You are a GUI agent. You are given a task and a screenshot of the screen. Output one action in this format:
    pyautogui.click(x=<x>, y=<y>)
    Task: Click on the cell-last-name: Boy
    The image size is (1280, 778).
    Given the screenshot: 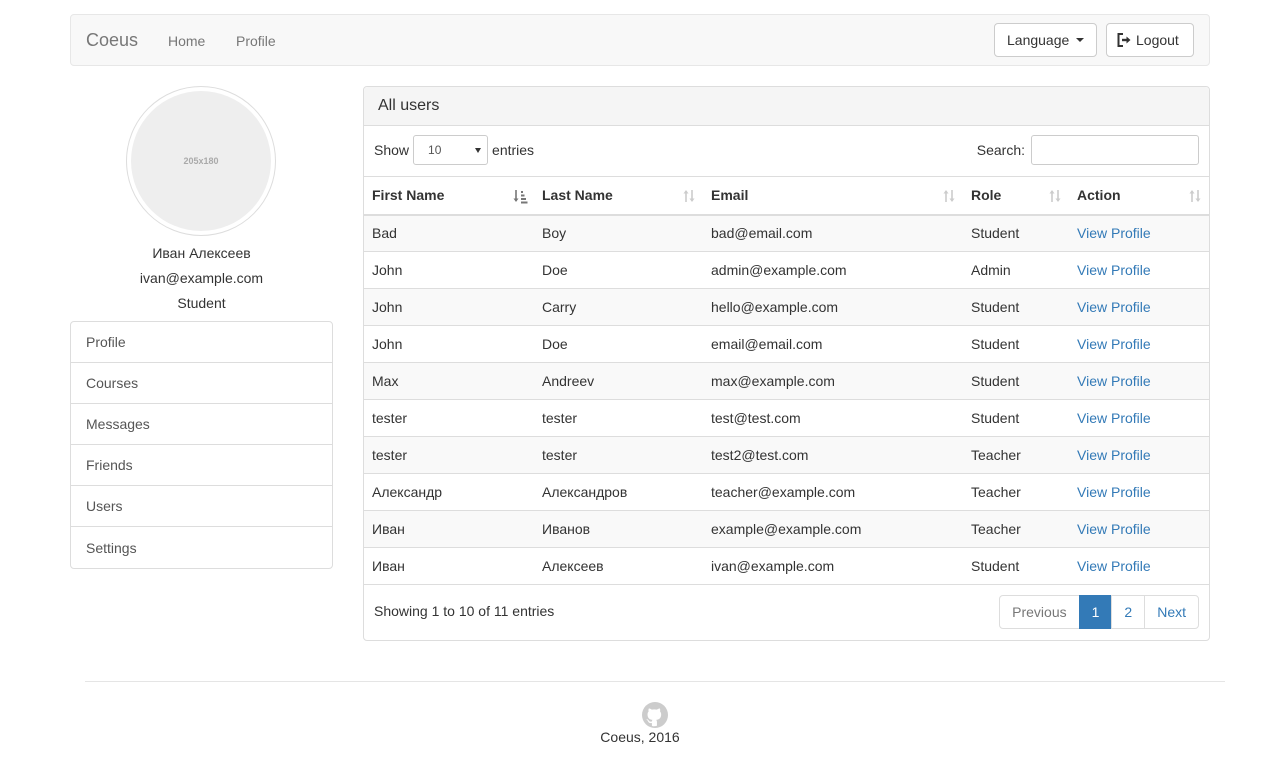 What is the action you would take?
    pyautogui.click(x=618, y=233)
    